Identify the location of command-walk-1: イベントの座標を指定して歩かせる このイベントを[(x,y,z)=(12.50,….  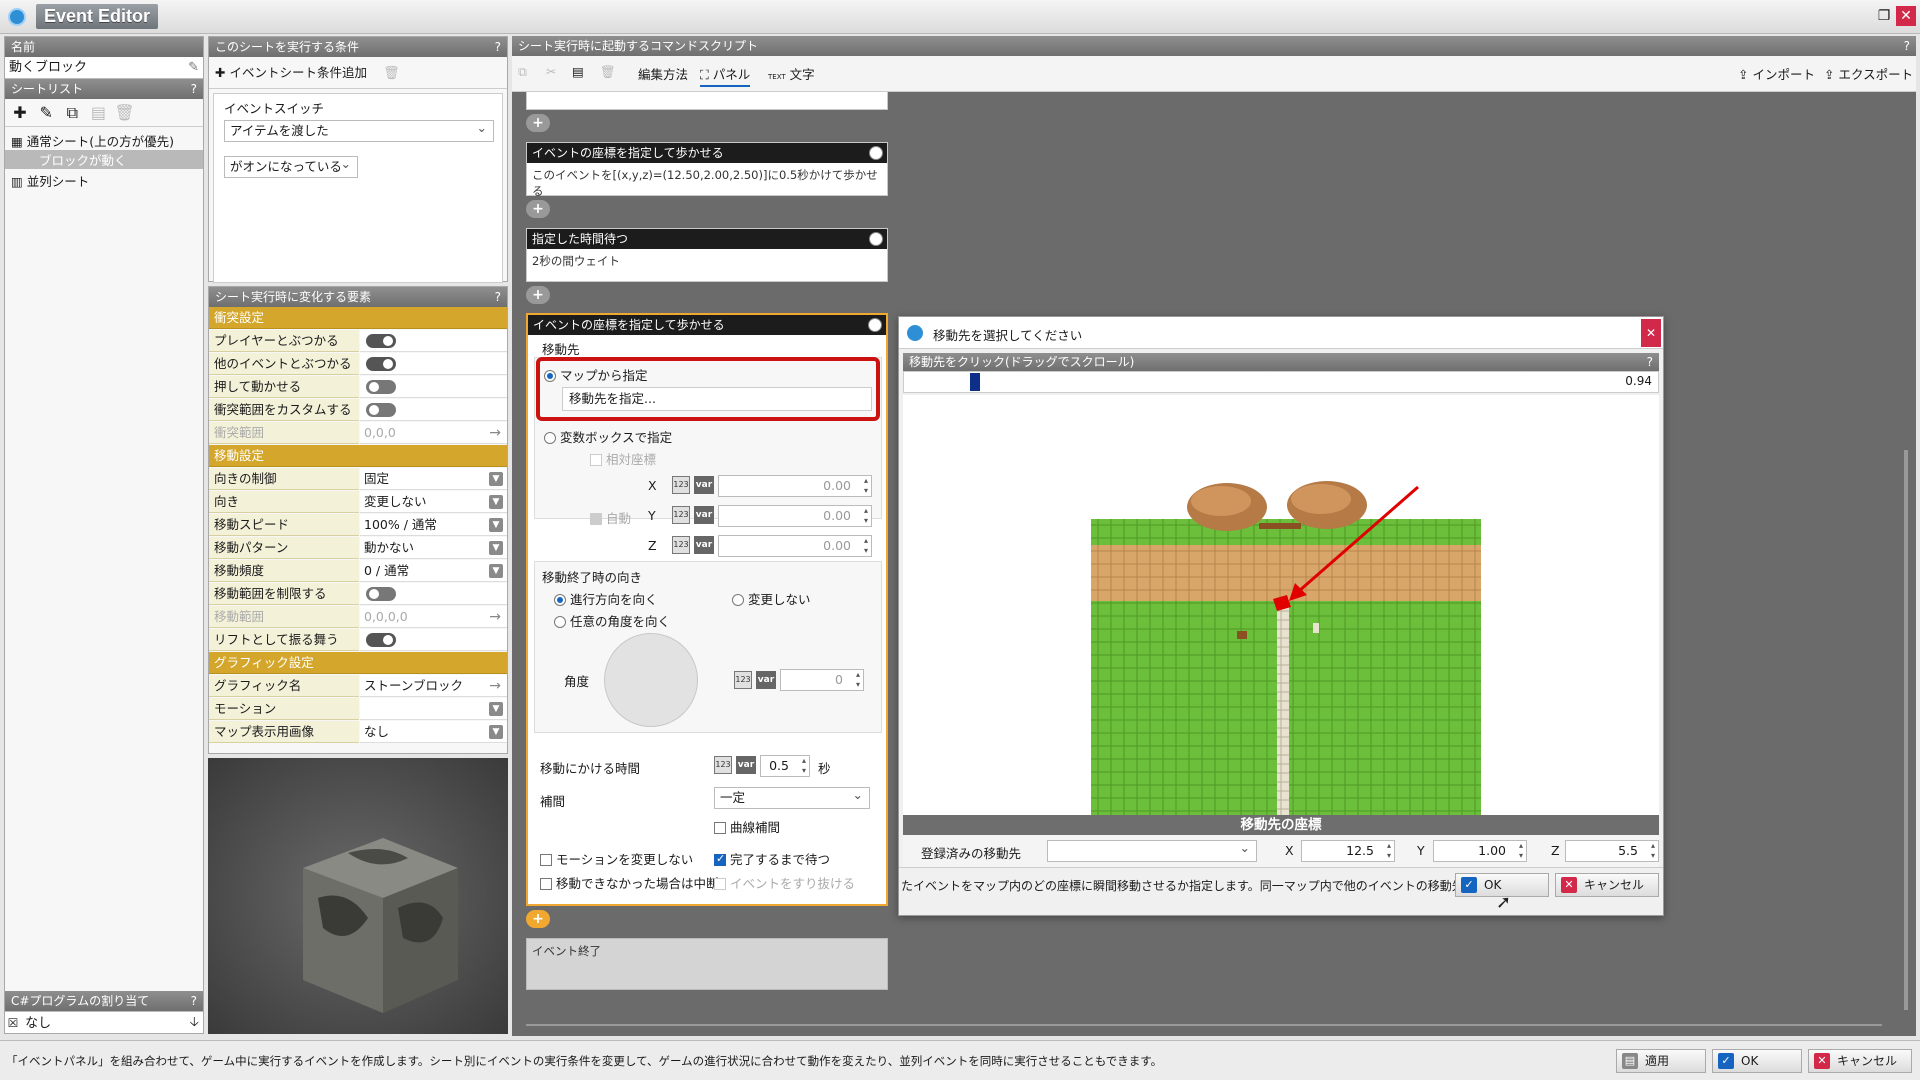
(707, 170).